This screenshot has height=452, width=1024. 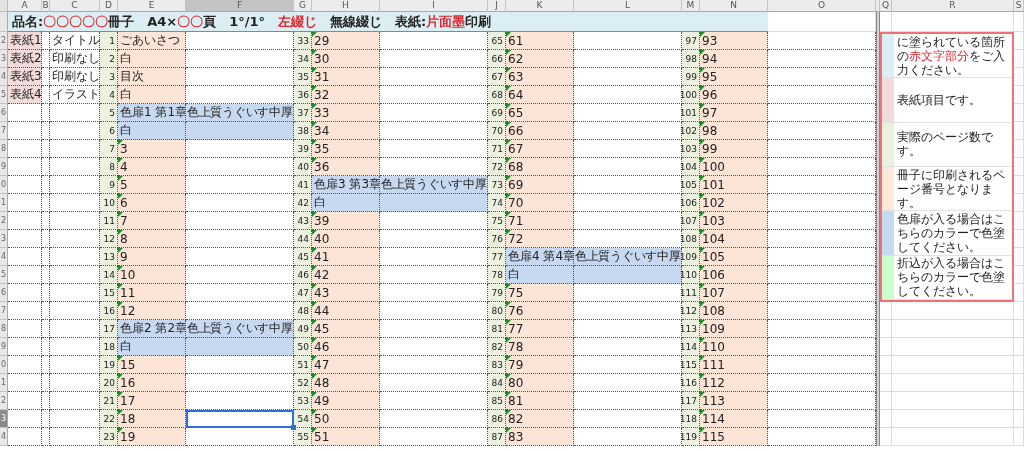 I want to click on column-header: H, so click(x=346, y=6).